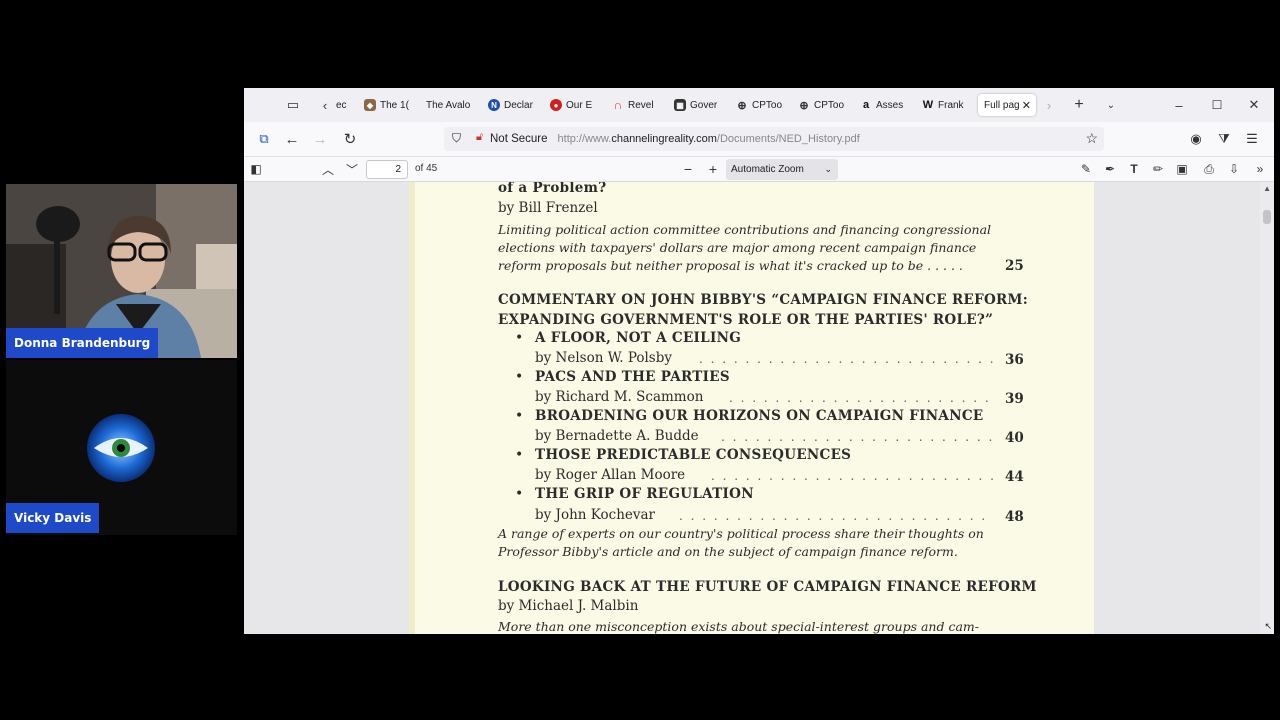  I want to click on tab-3: N Declar, so click(512, 105).